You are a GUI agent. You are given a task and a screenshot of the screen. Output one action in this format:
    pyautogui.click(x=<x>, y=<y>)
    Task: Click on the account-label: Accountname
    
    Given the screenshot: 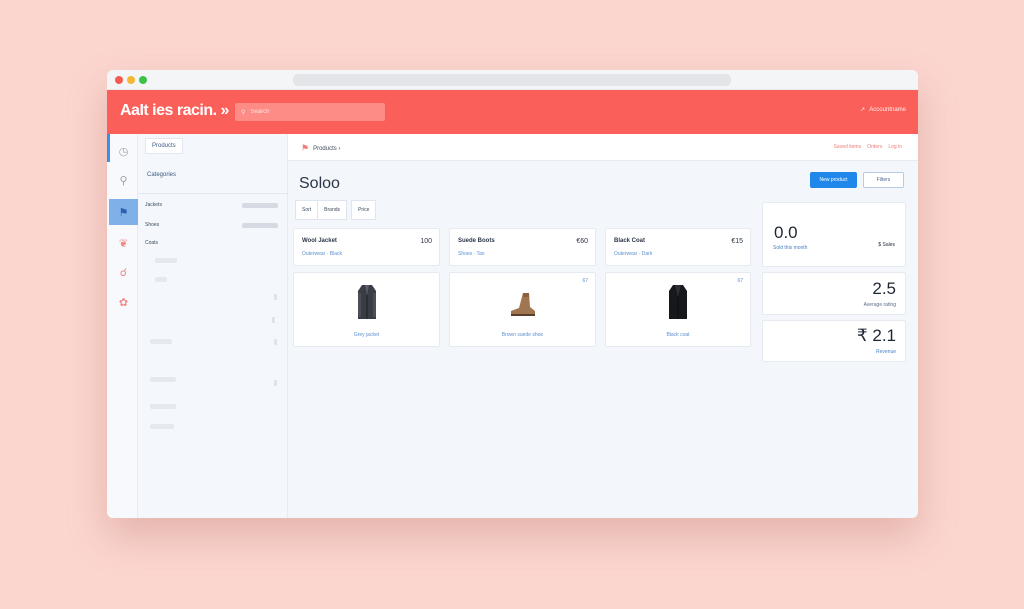 What is the action you would take?
    pyautogui.click(x=887, y=109)
    